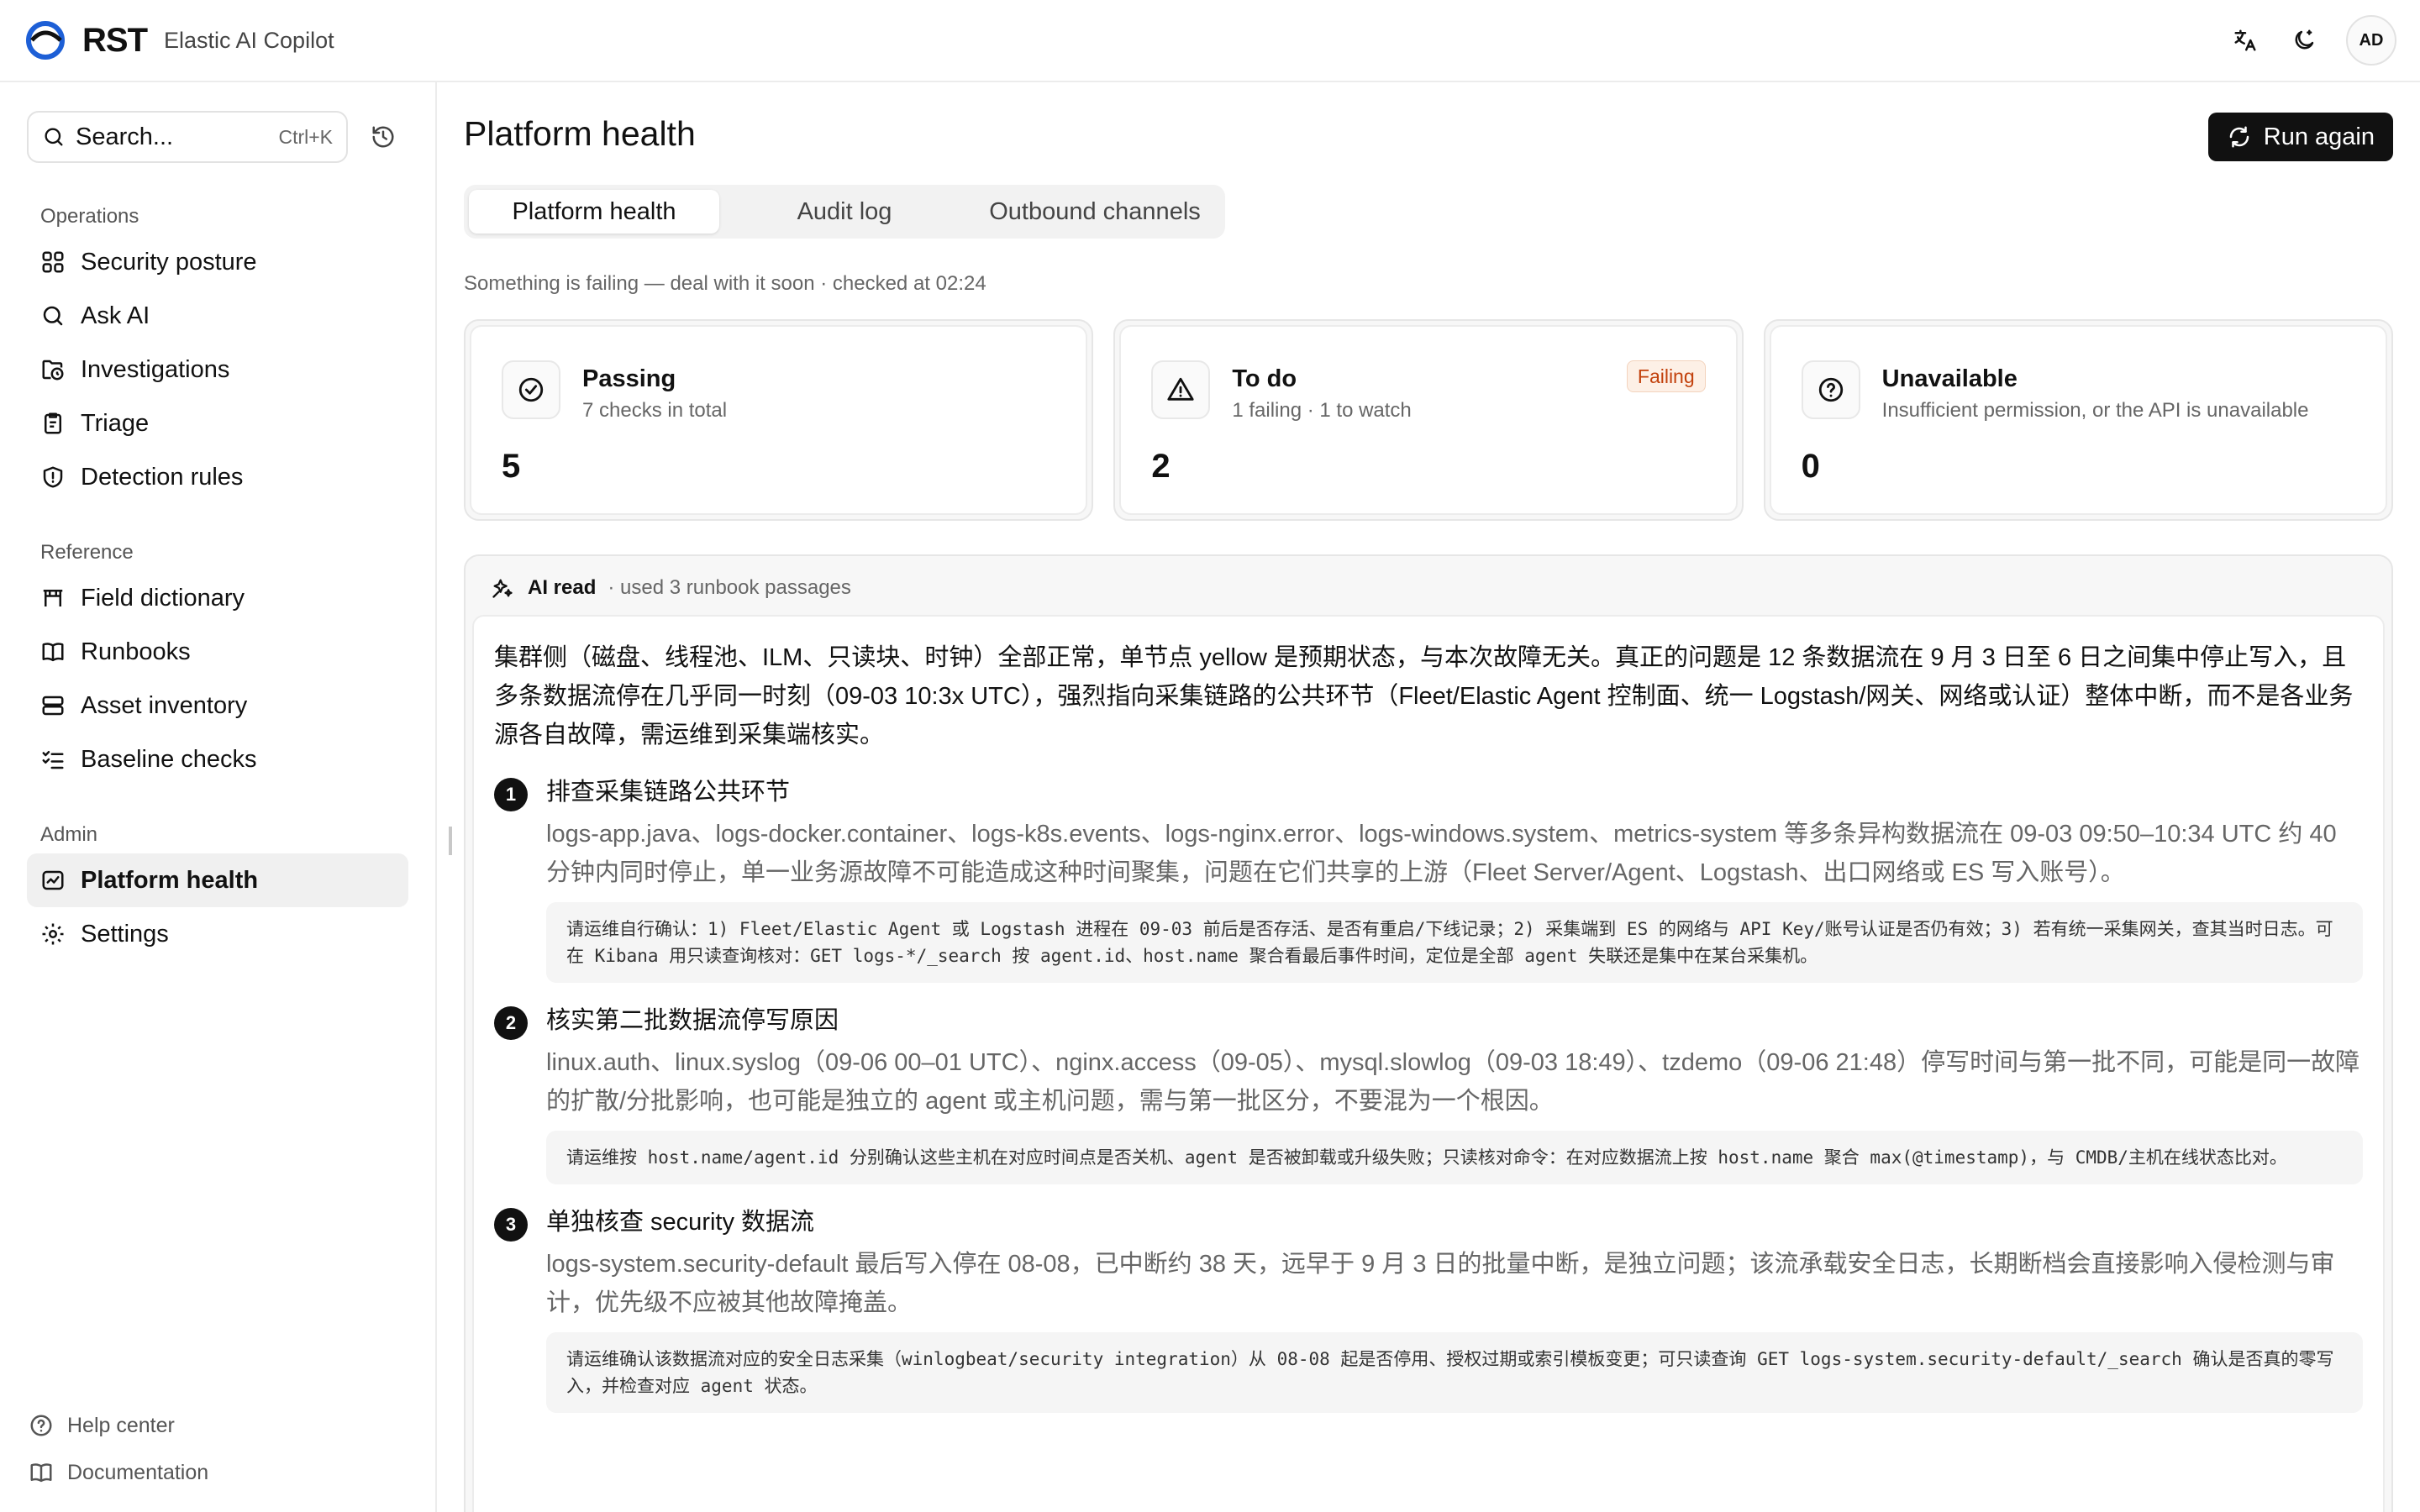  Describe the element at coordinates (138, 1472) in the screenshot. I see `documentation-label: Documentation` at that location.